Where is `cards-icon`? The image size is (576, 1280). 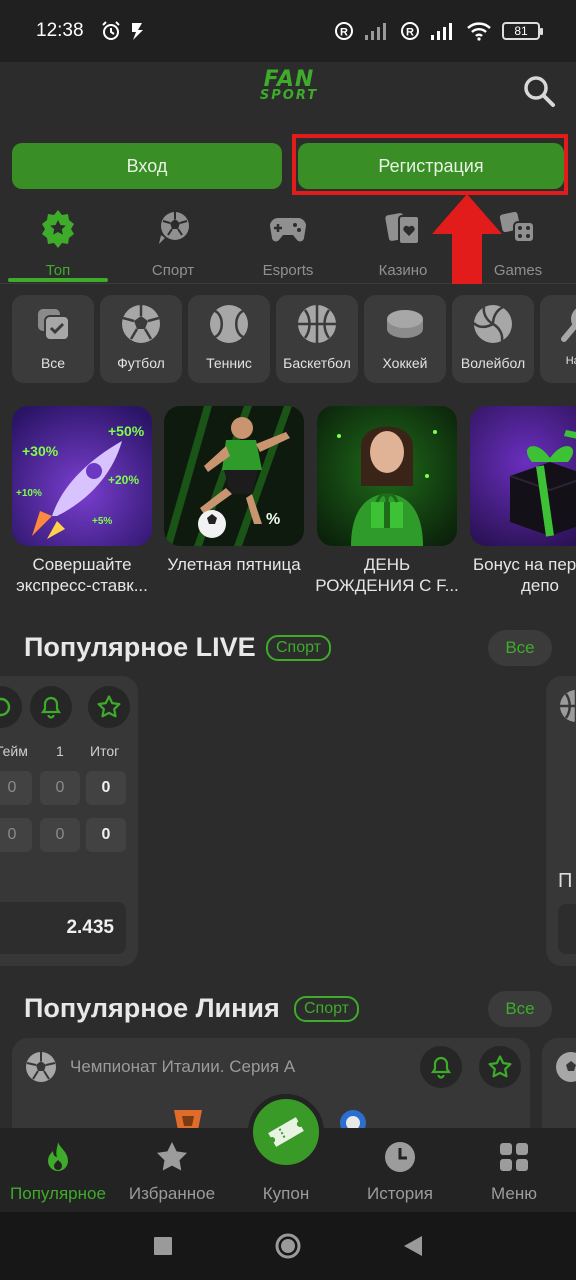
cards-icon is located at coordinates (402, 229).